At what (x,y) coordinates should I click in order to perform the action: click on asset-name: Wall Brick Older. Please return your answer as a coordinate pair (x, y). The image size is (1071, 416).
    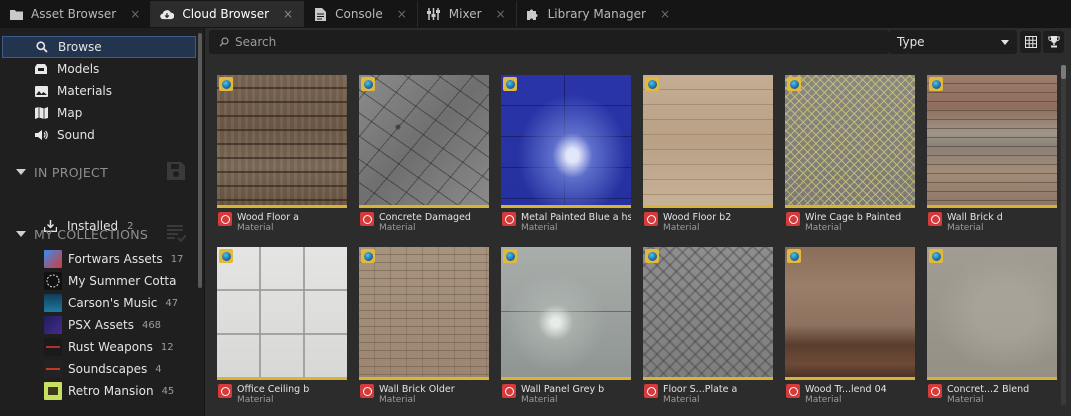
    Looking at the image, I should click on (417, 389).